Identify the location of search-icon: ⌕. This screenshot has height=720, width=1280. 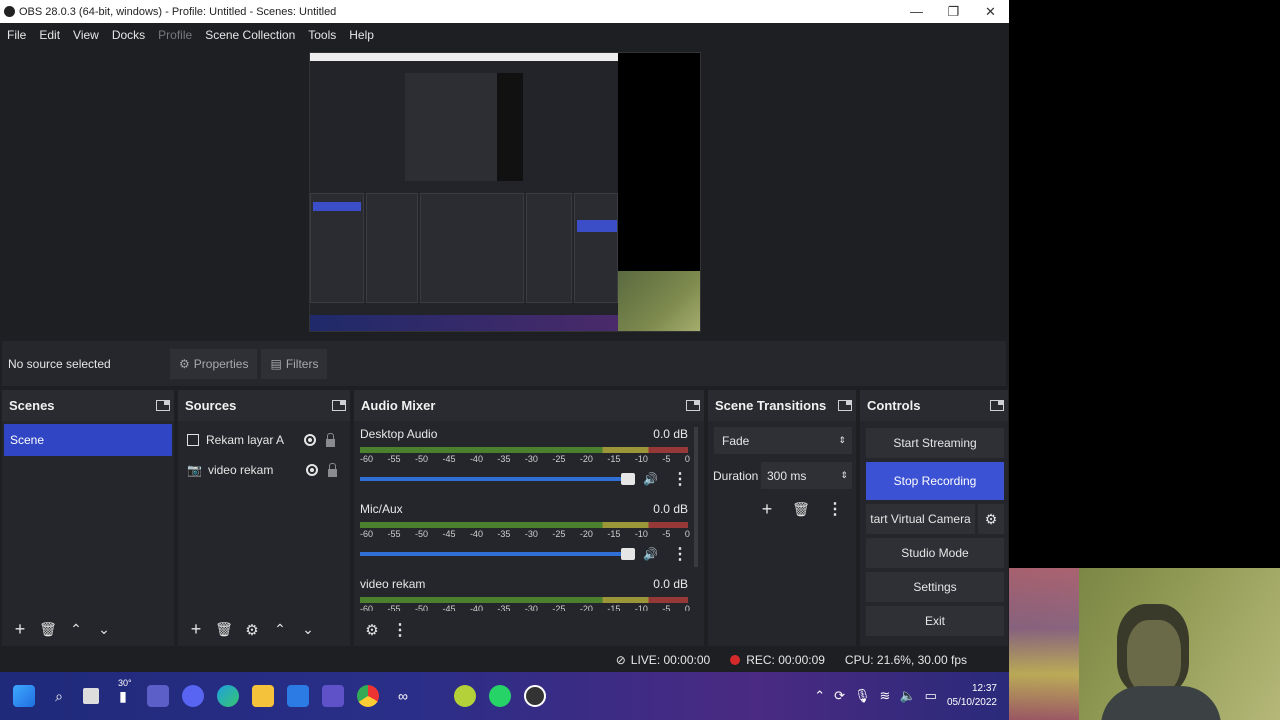
(59, 696).